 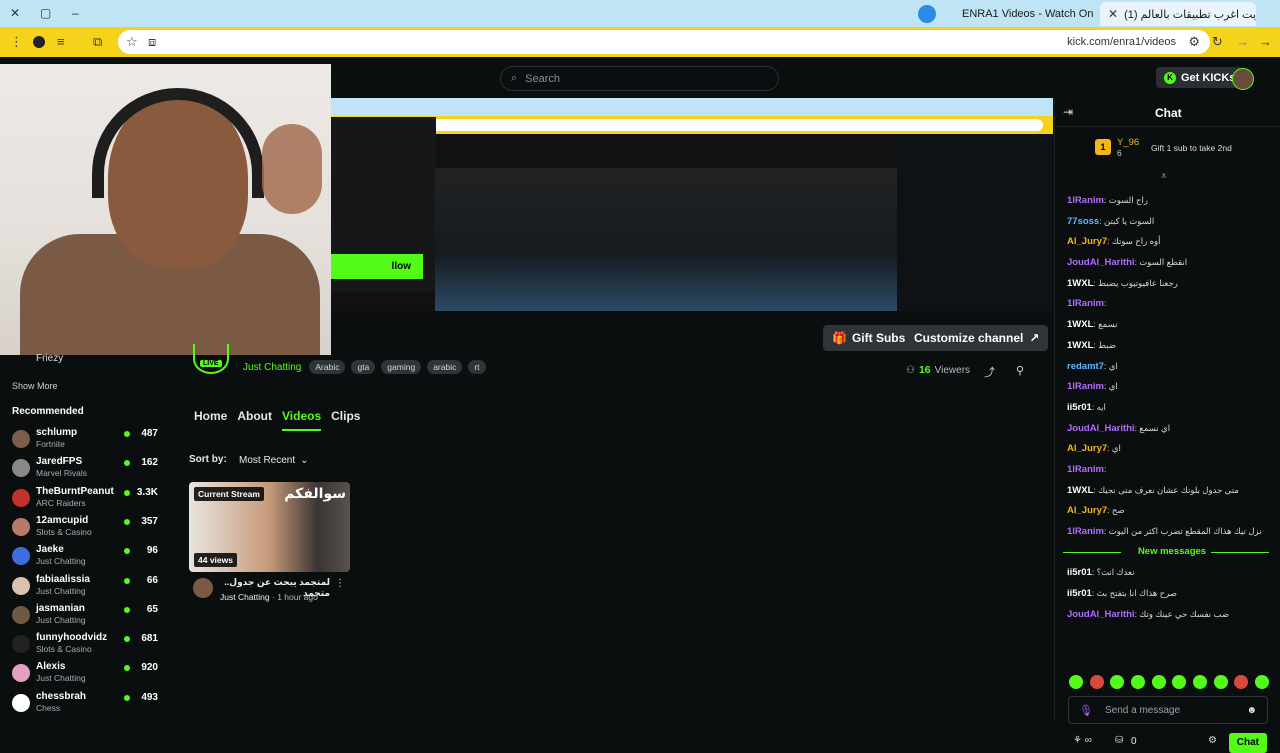 I want to click on user-avatar, so click(x=1243, y=79).